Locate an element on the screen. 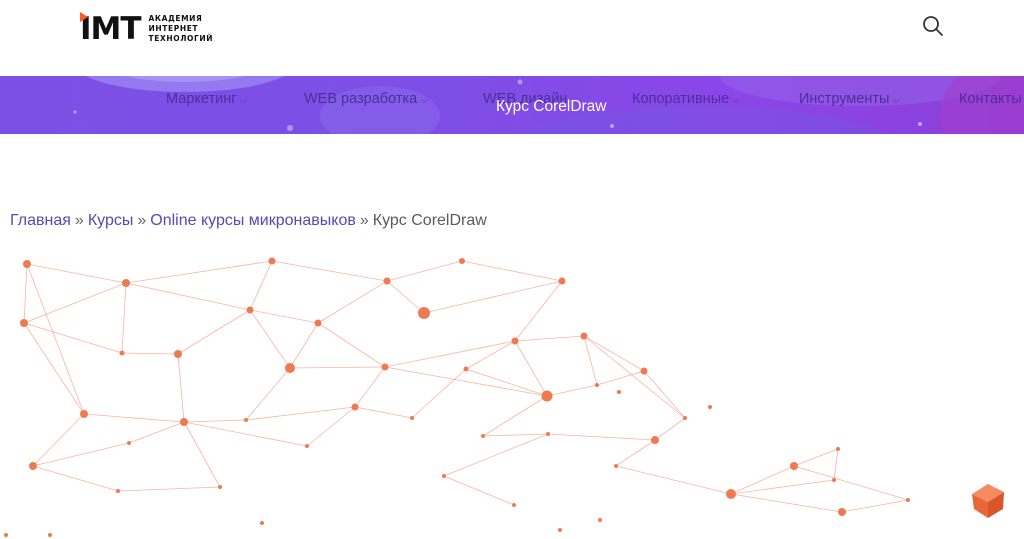 Image resolution: width=1024 pixels, height=539 pixels. logo-line: ИНТЕРНЕТ is located at coordinates (173, 28).